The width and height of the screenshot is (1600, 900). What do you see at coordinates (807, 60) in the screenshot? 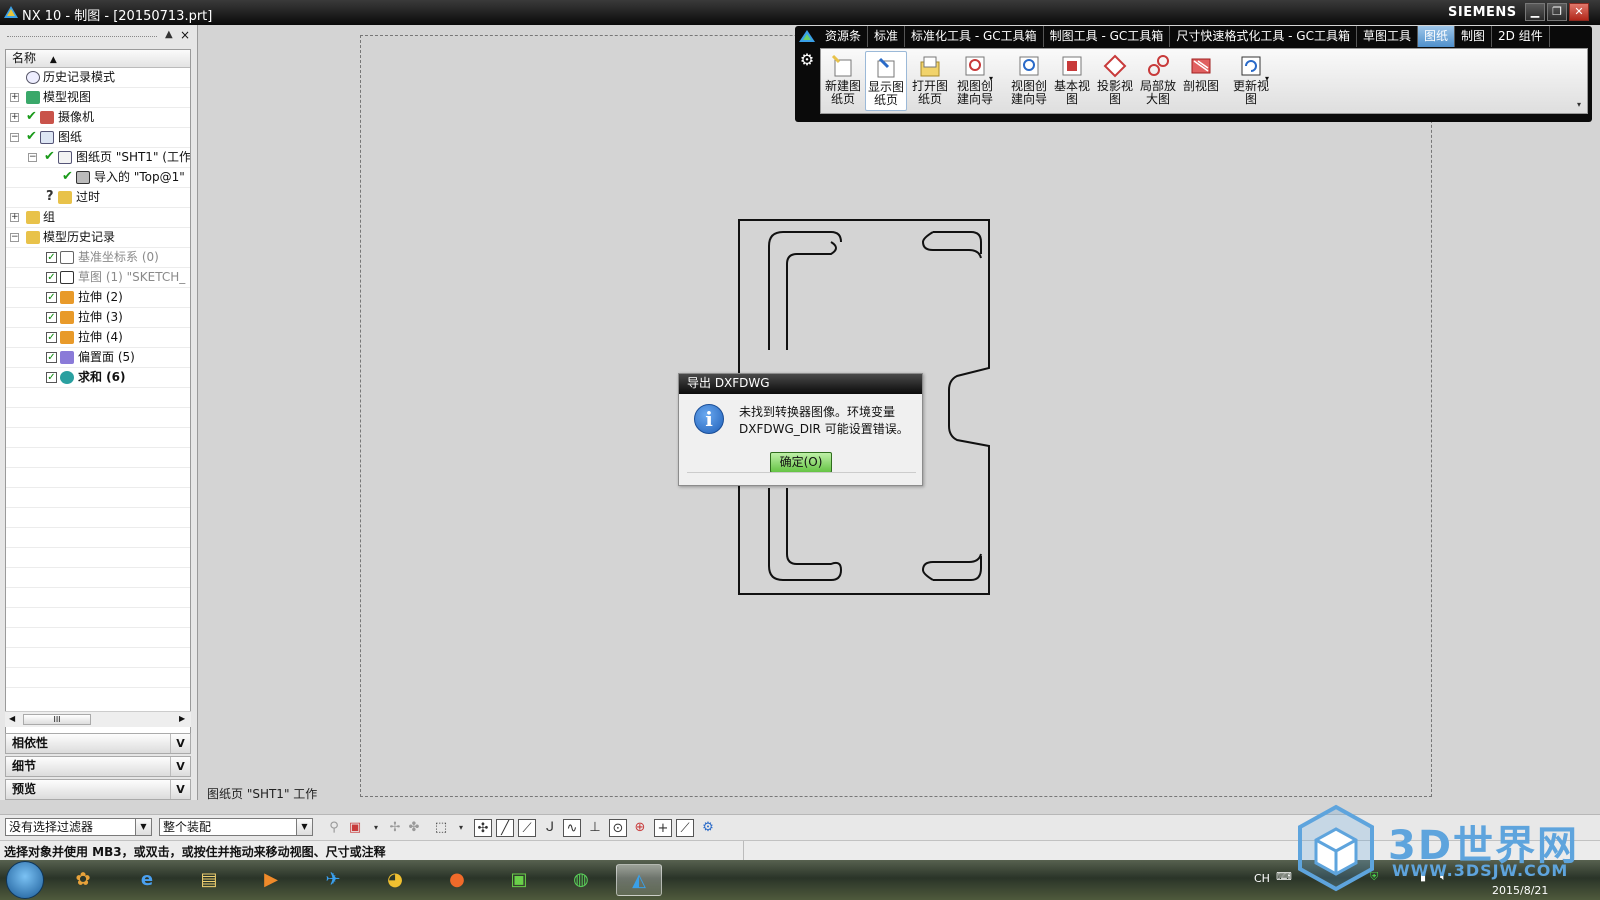
I see `gear-icon: ⚙` at bounding box center [807, 60].